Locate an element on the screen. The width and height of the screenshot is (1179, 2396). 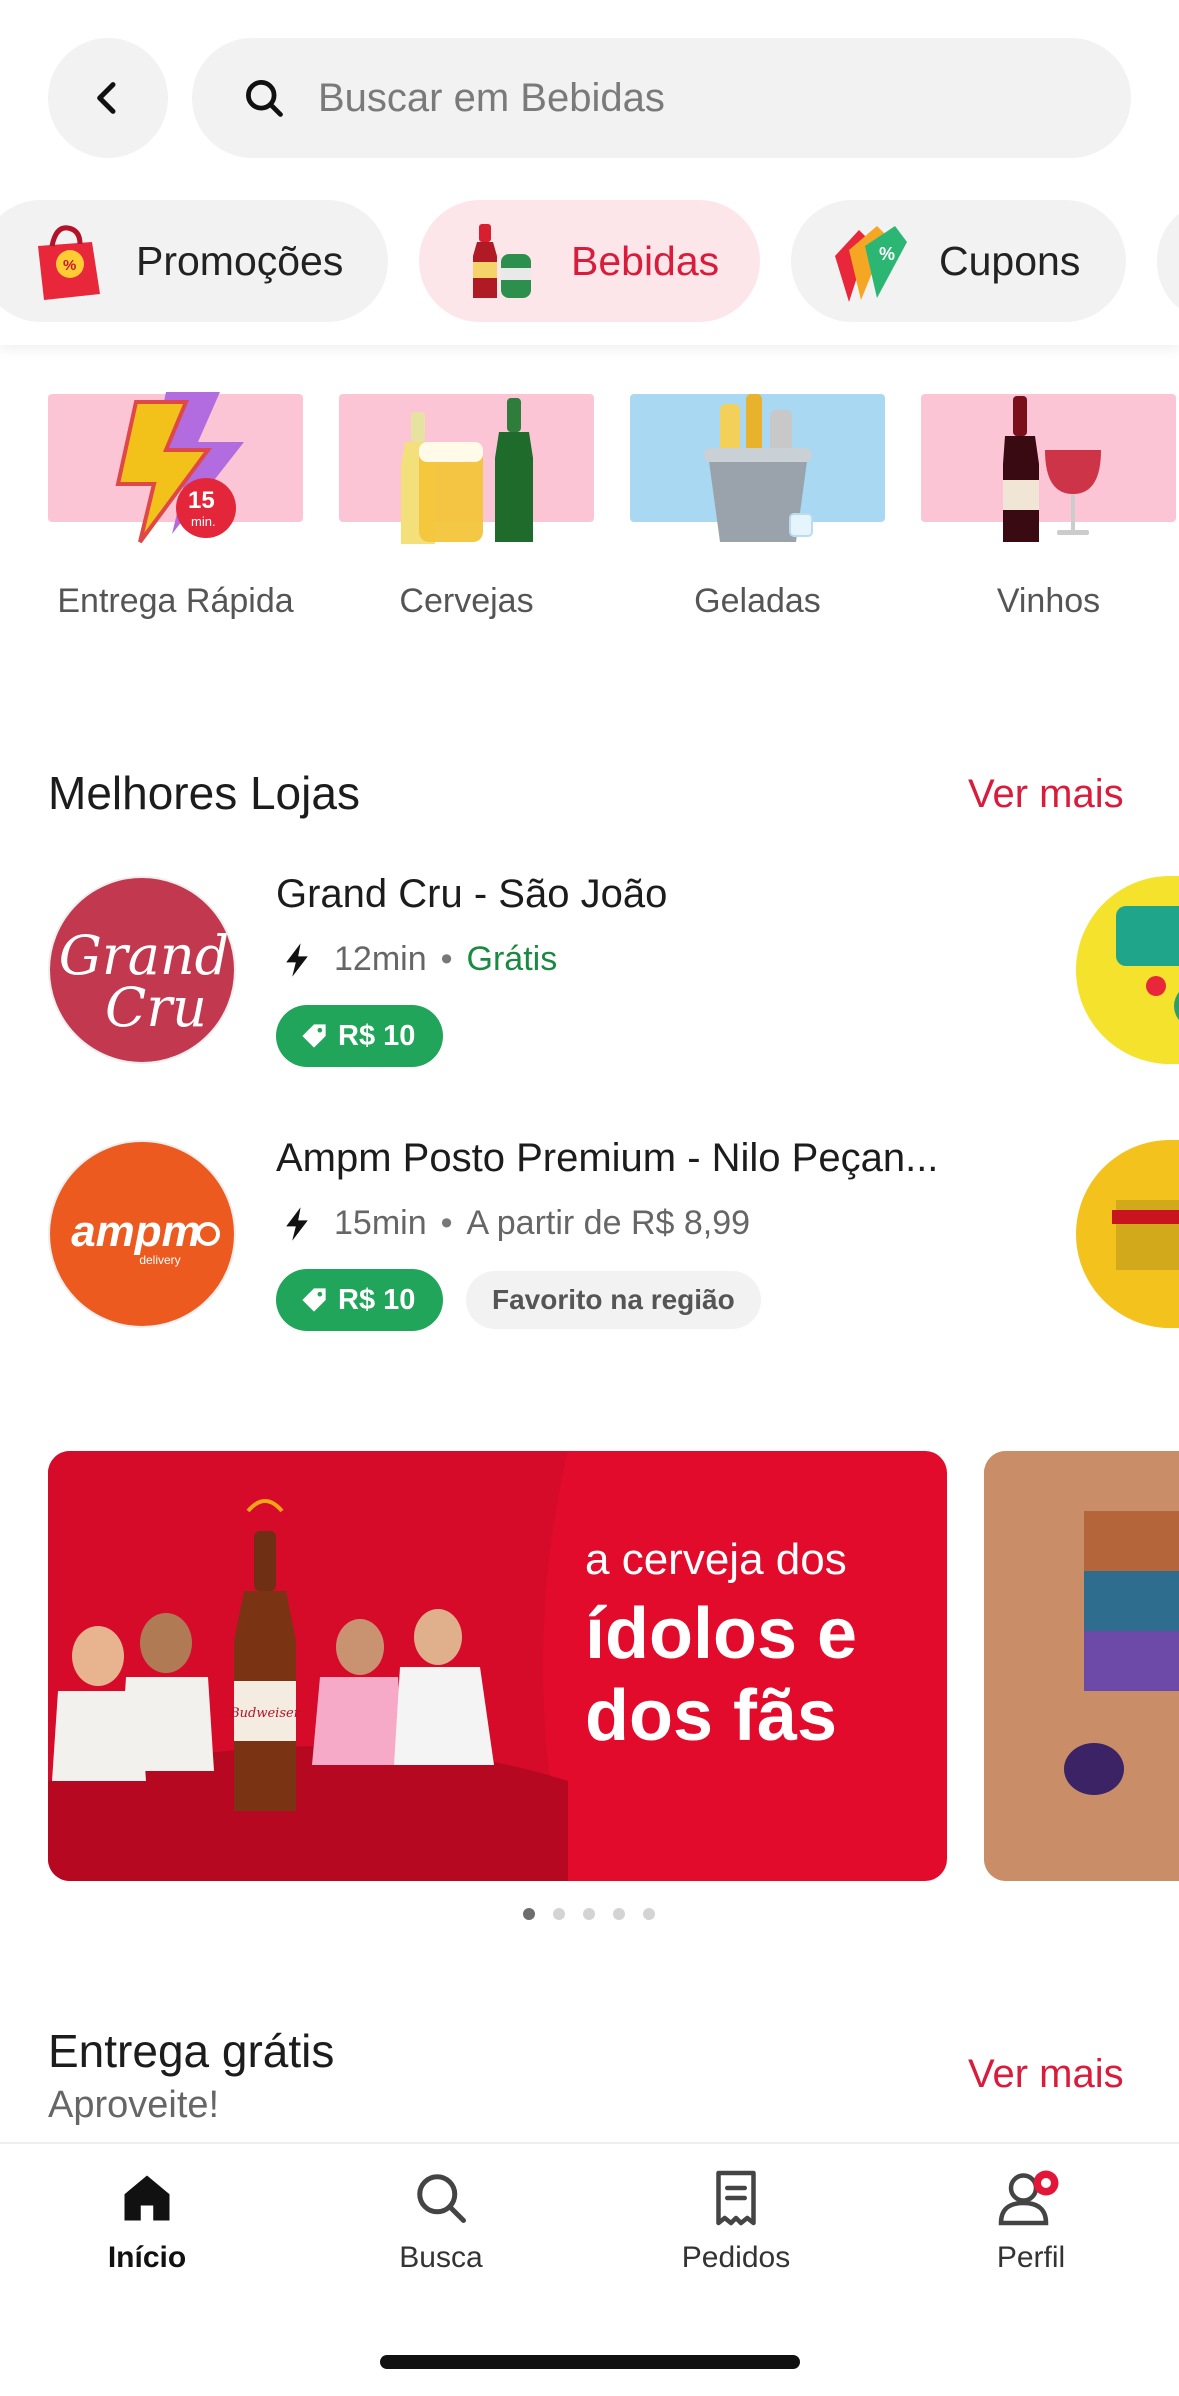
store-meta: 15min • A partir de R$ 8,99 is located at coordinates (516, 1223).